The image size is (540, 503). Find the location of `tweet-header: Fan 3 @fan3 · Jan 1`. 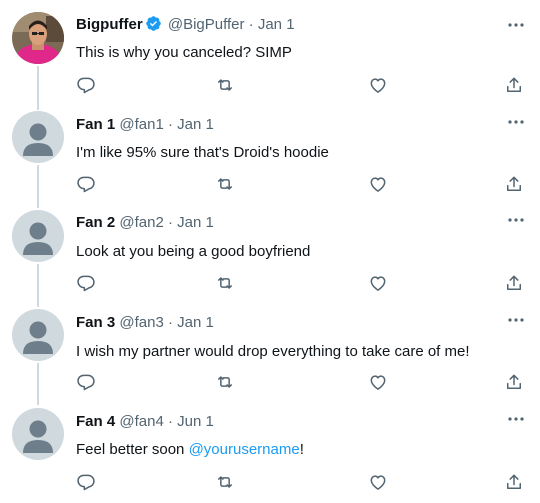

tweet-header: Fan 3 @fan3 · Jan 1 is located at coordinates (145, 323).